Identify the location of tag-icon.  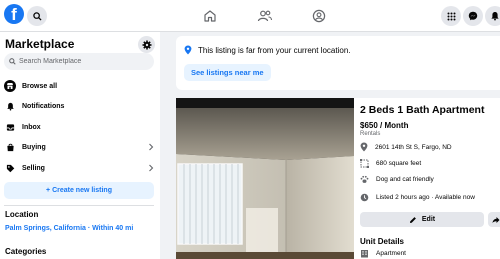
(10, 168).